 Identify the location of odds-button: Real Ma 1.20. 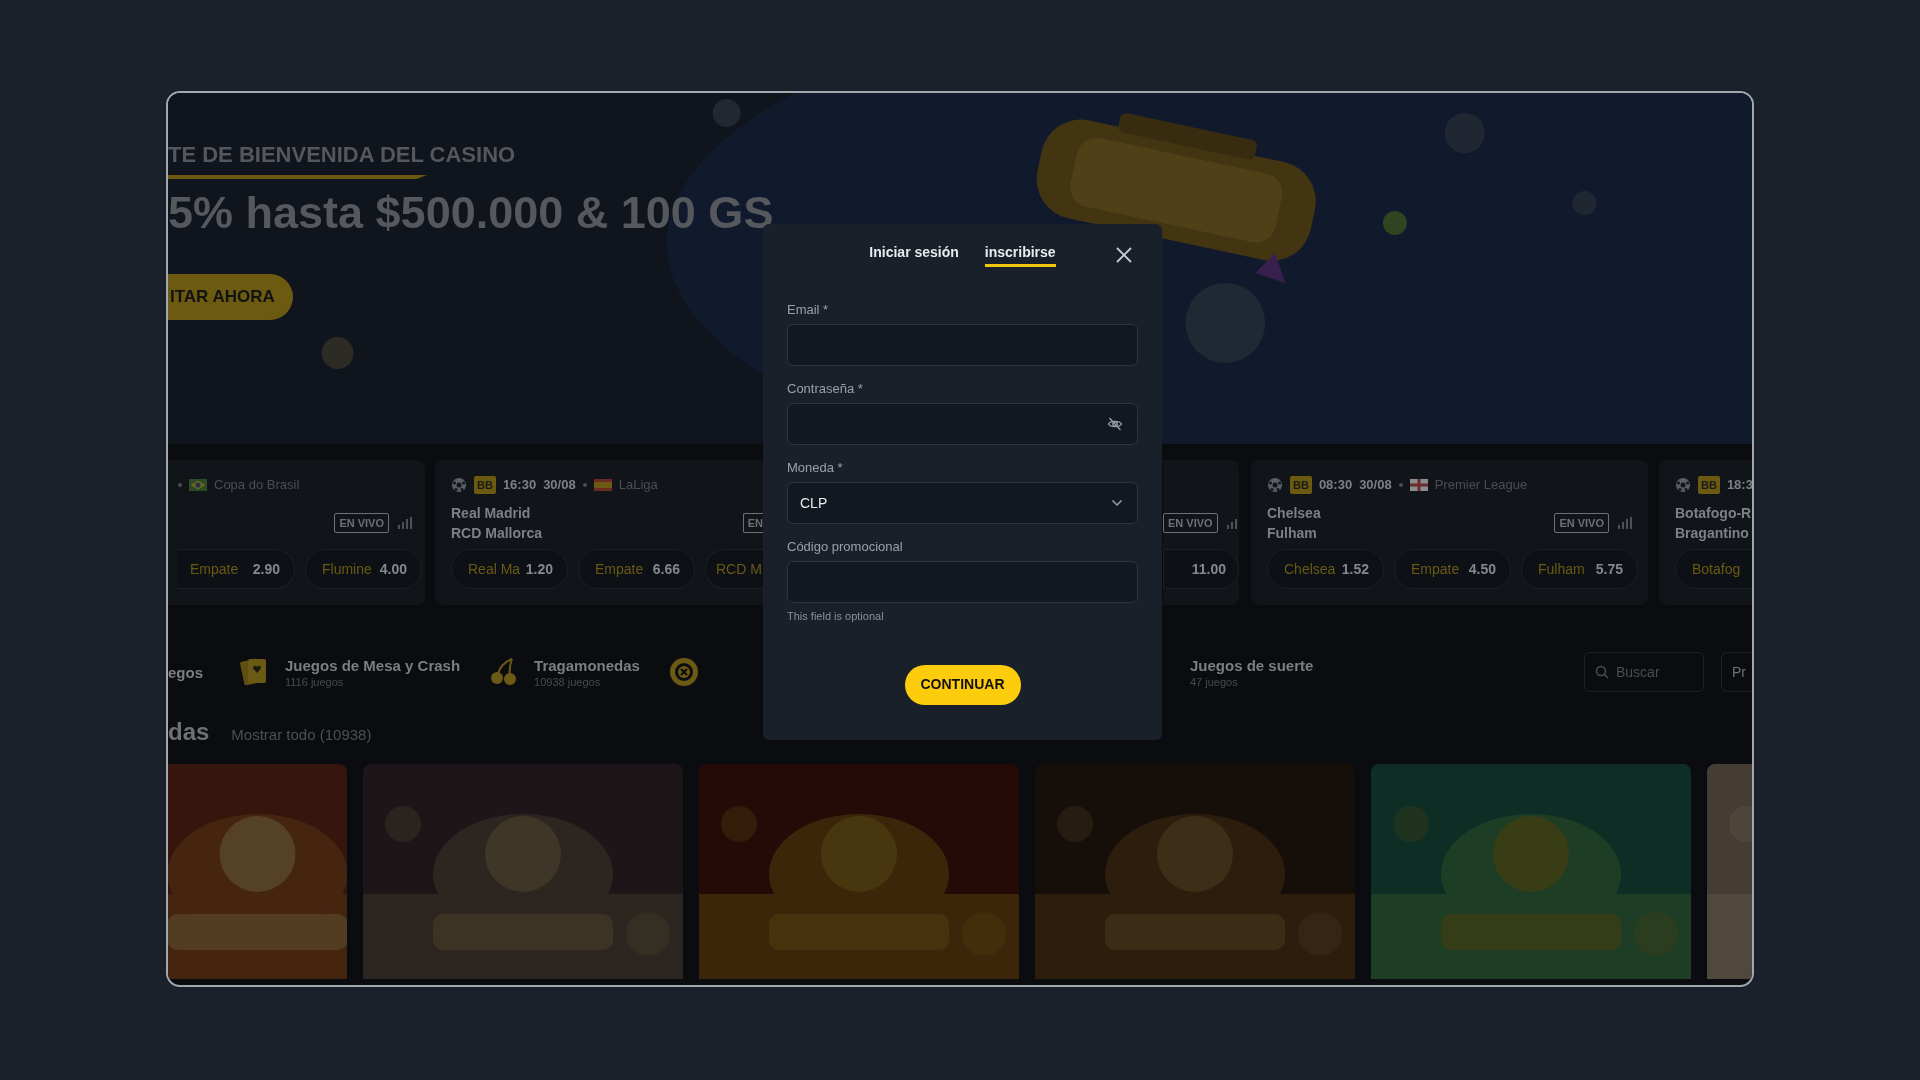
(509, 569).